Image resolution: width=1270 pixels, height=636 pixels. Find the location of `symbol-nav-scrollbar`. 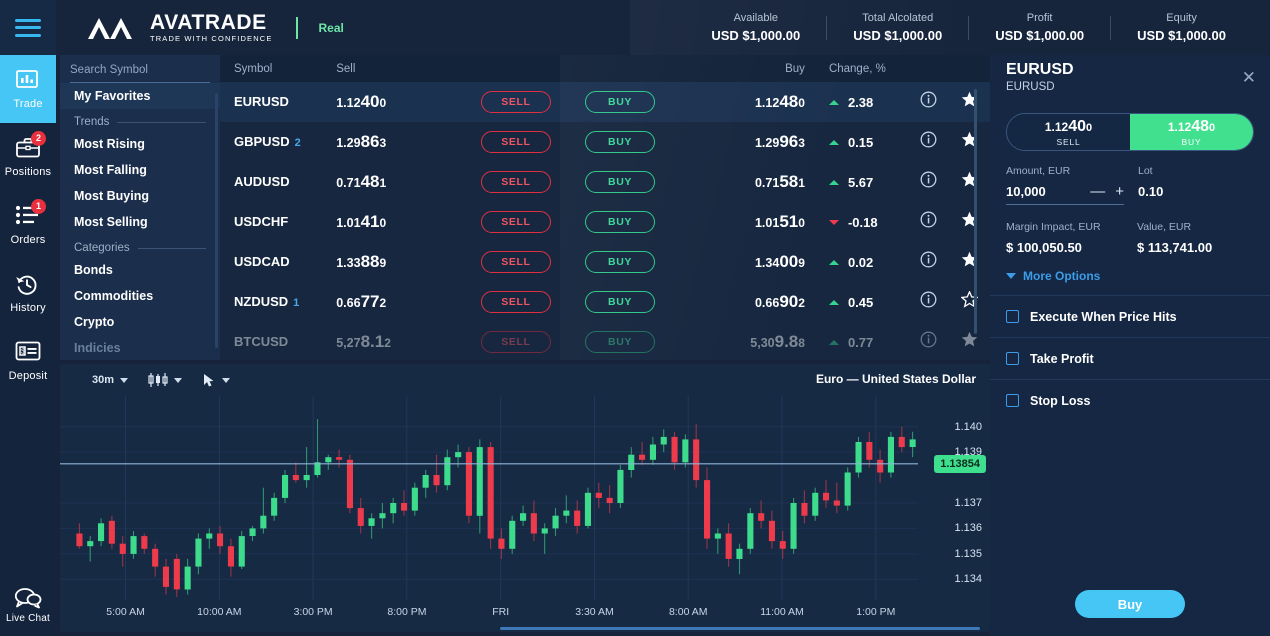

symbol-nav-scrollbar is located at coordinates (216, 220).